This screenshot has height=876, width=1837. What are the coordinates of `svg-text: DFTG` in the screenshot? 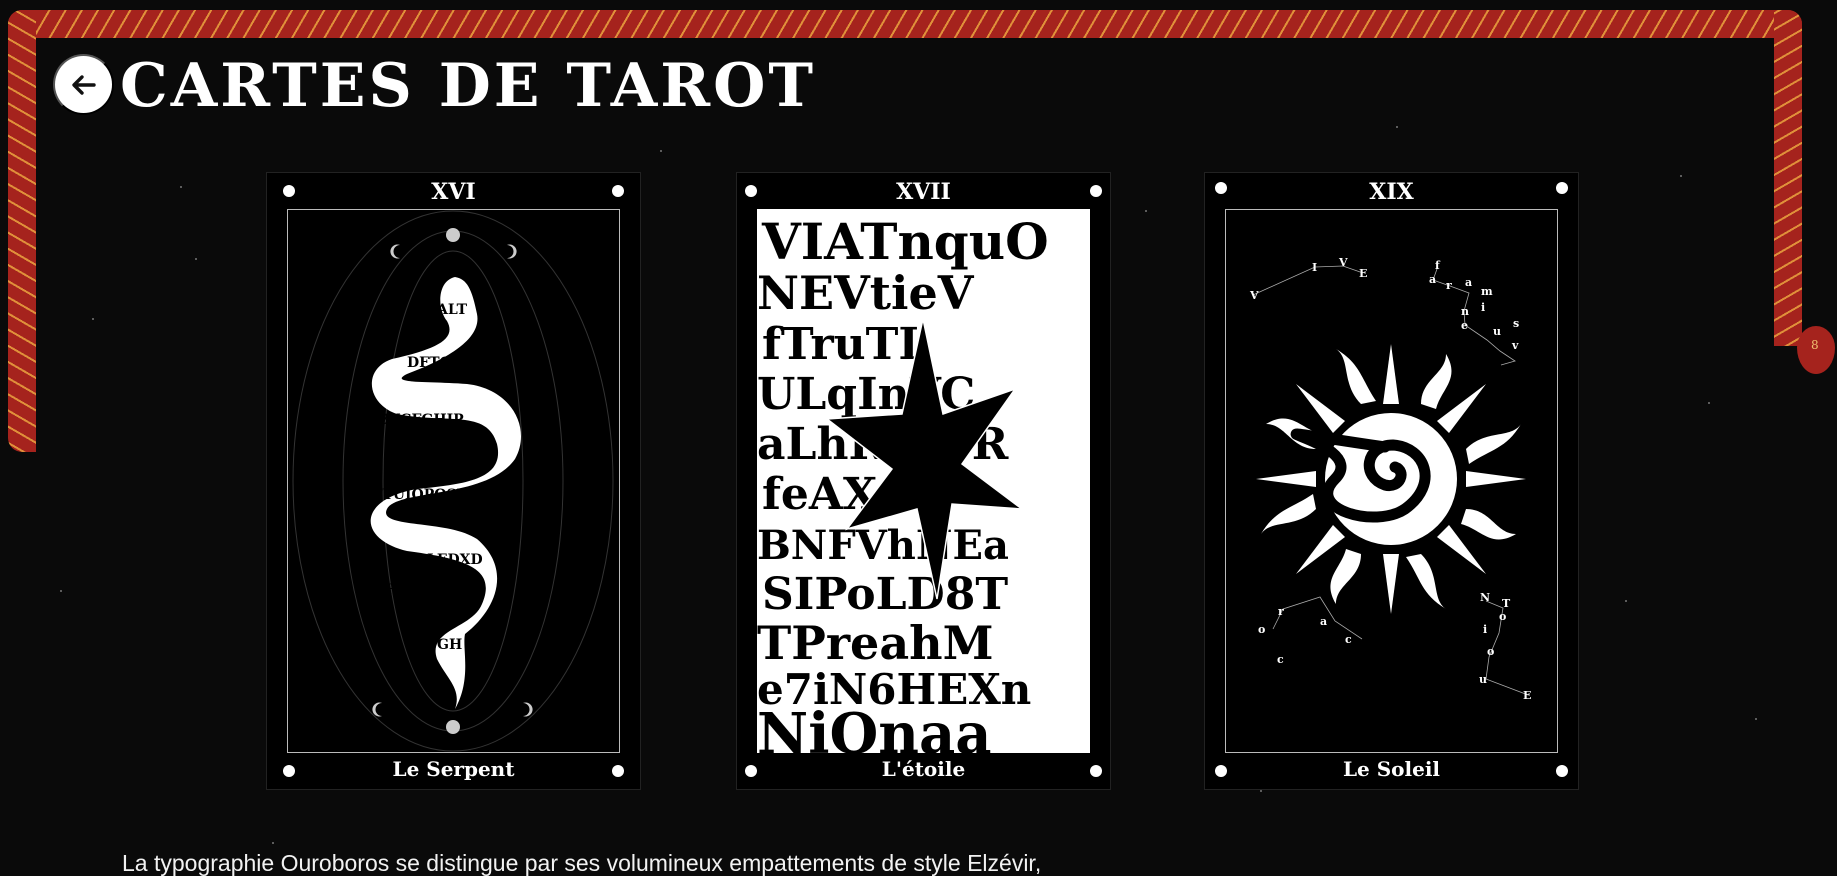 It's located at (429, 363).